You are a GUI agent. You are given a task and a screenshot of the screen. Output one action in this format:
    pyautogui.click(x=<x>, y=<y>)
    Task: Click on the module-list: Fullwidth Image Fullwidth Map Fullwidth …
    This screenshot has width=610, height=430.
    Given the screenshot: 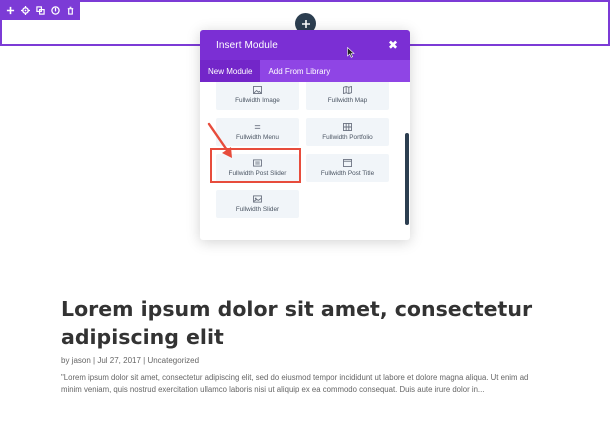 What is the action you would take?
    pyautogui.click(x=305, y=161)
    